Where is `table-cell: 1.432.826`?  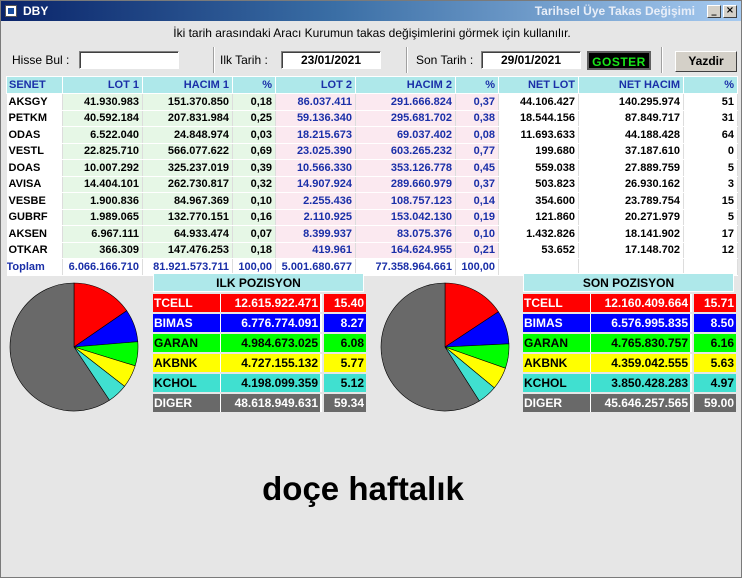 table-cell: 1.432.826 is located at coordinates (538, 234).